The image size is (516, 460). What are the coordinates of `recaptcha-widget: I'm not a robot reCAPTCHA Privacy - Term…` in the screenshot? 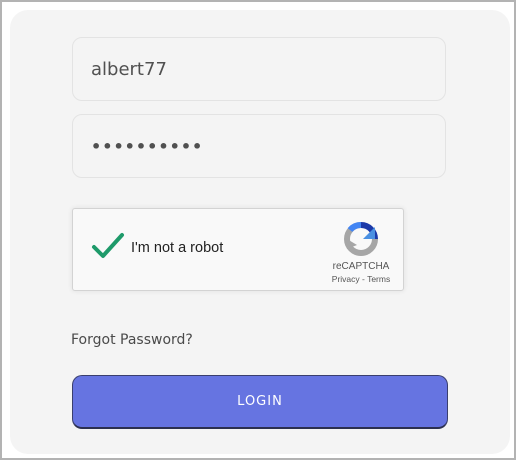 It's located at (238, 249).